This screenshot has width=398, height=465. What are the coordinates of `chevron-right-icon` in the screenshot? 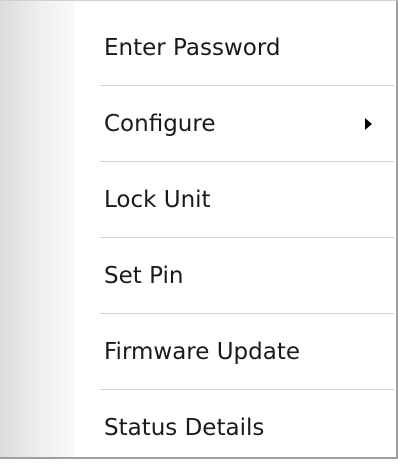 It's located at (368, 124).